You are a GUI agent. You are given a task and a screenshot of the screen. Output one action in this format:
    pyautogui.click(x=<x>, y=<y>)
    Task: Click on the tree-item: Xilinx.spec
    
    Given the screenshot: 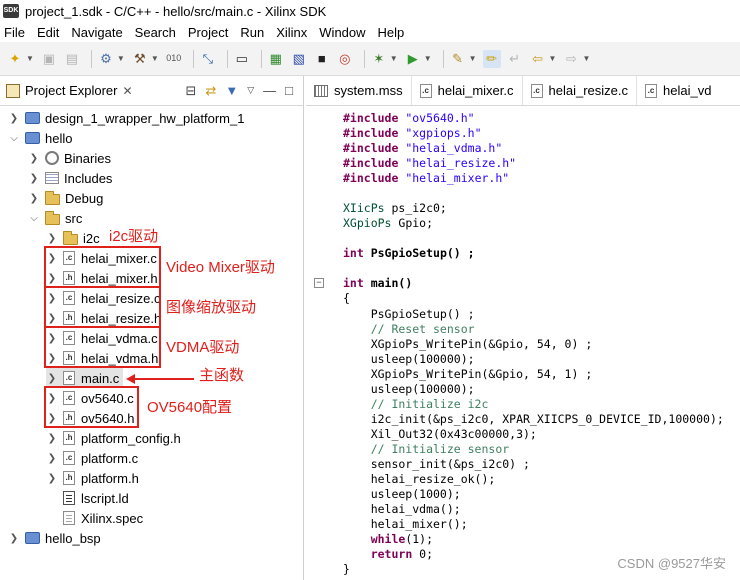 What is the action you would take?
    pyautogui.click(x=103, y=518)
    